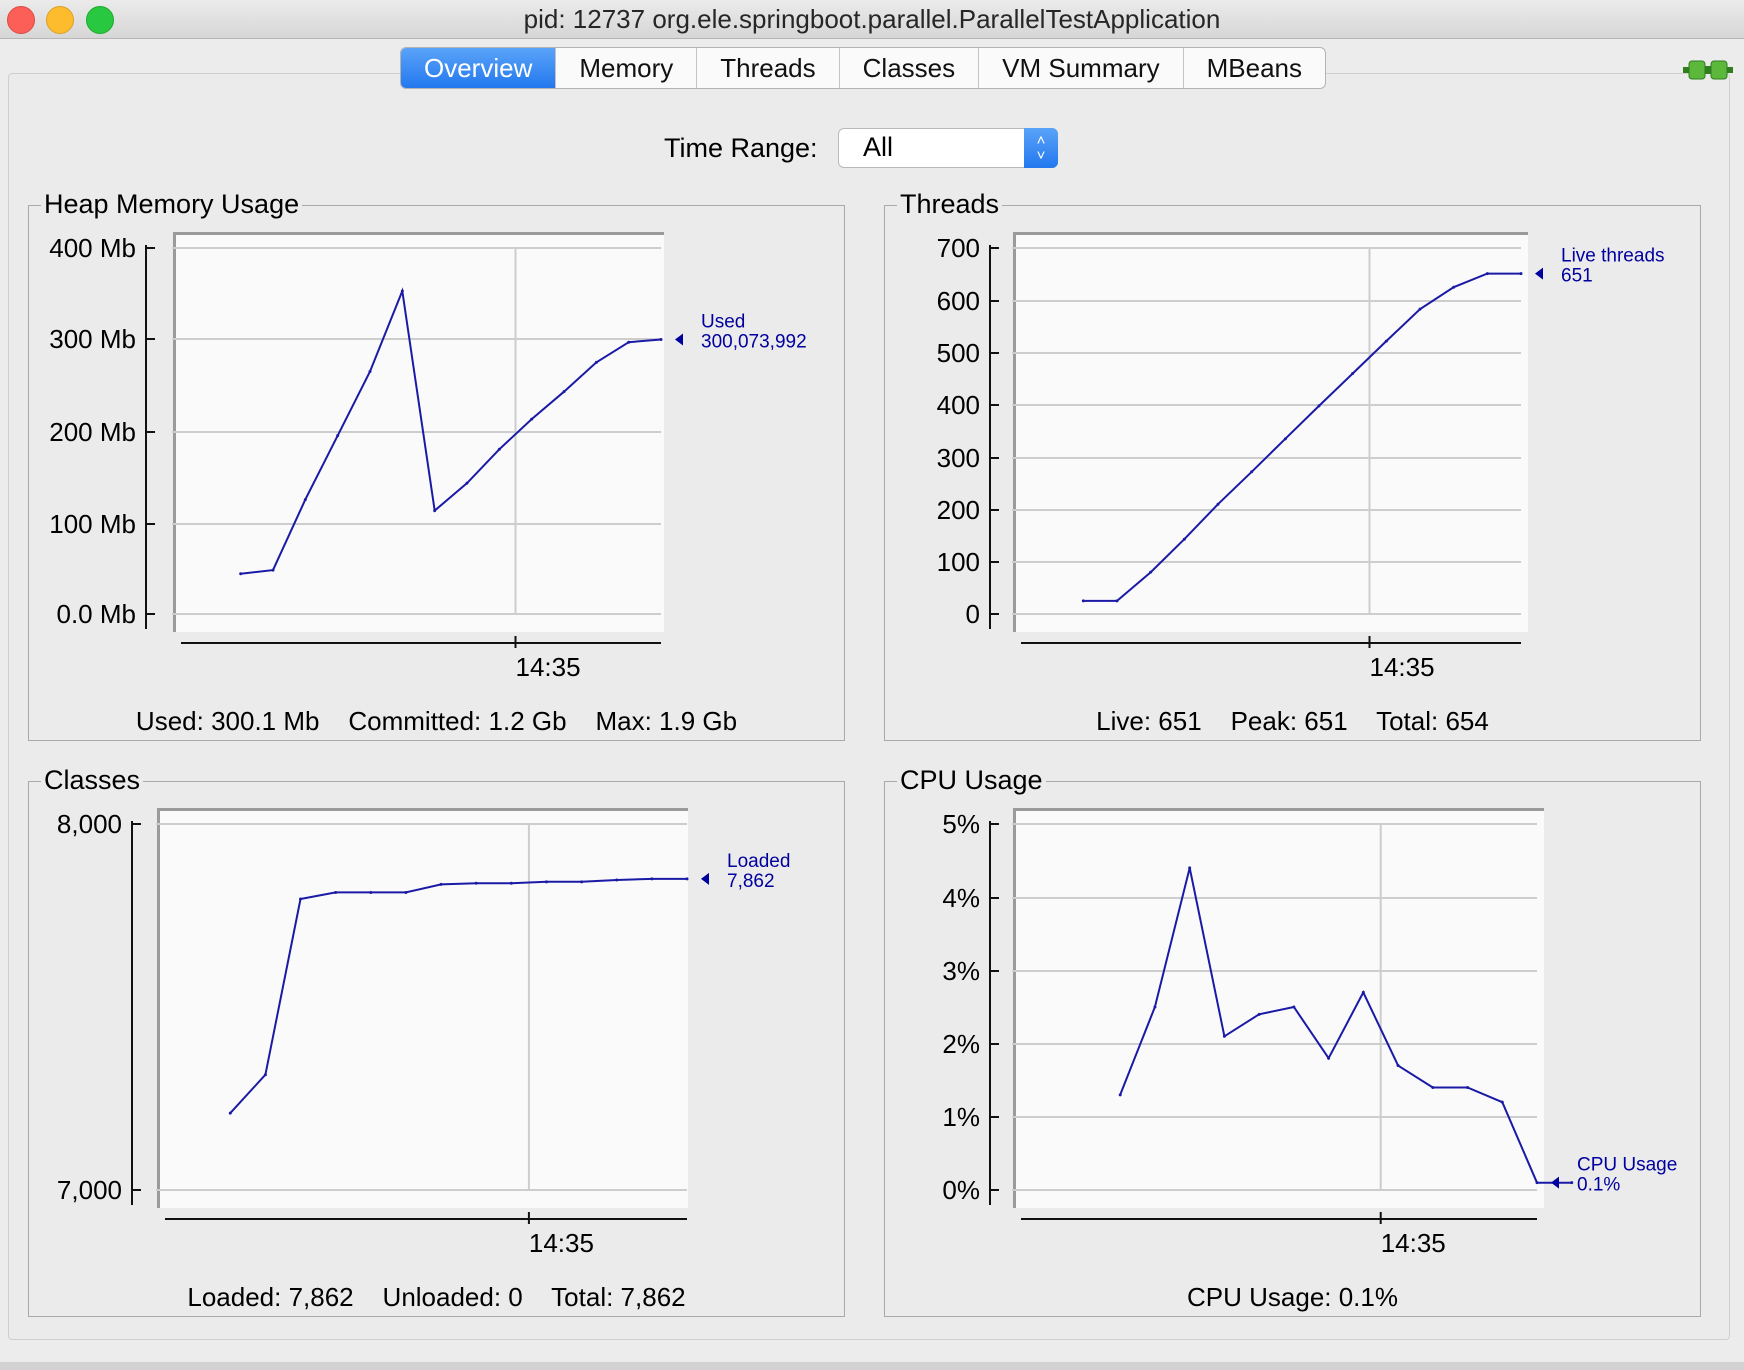 This screenshot has width=1744, height=1370. I want to click on heap-value-marker-icon, so click(679, 339).